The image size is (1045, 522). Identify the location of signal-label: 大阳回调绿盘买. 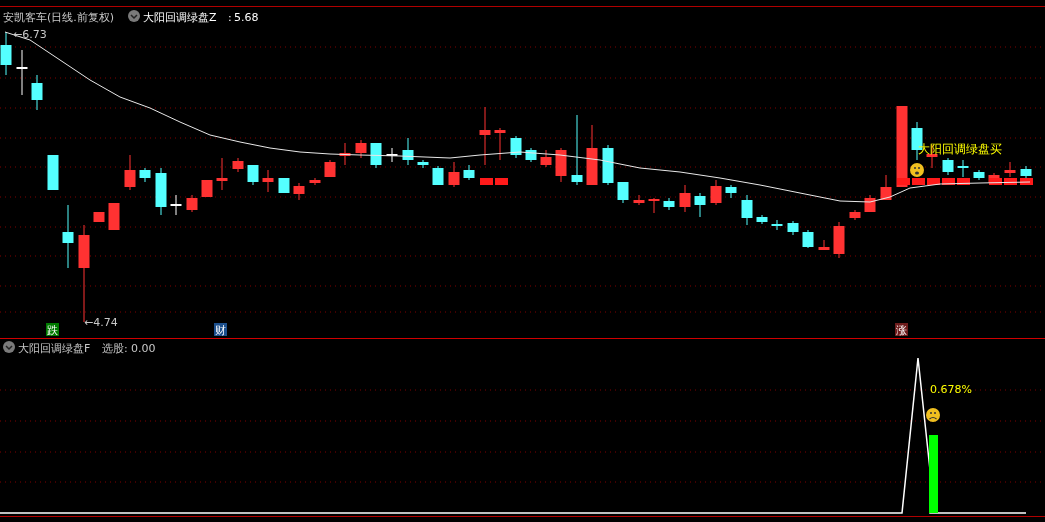
(960, 149).